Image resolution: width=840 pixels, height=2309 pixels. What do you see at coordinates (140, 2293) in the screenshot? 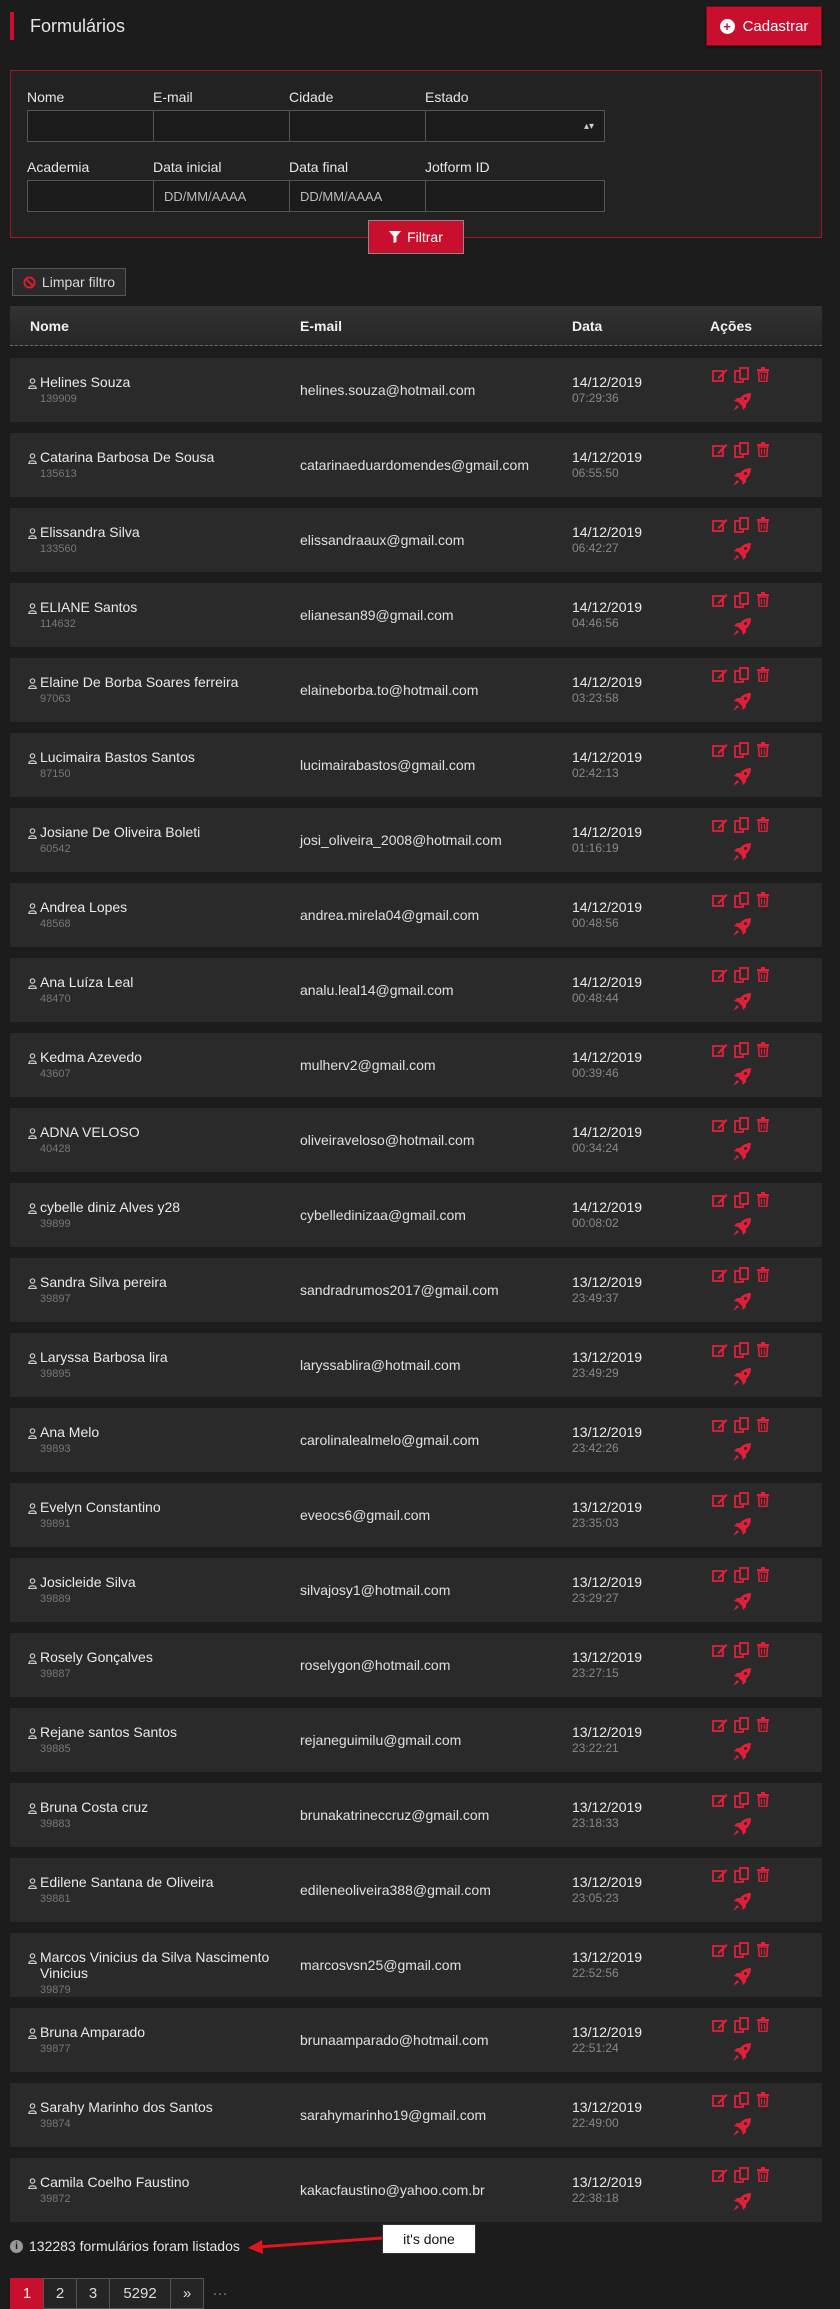
I see `page-link-5292: 5292` at bounding box center [140, 2293].